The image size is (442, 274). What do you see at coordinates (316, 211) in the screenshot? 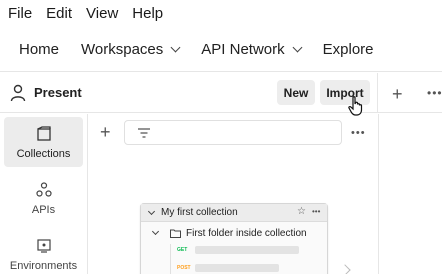
I see `more-icon: •••` at bounding box center [316, 211].